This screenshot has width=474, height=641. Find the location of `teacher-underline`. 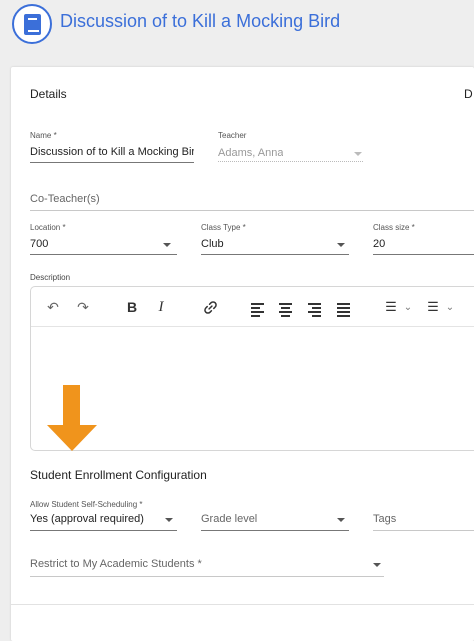

teacher-underline is located at coordinates (290, 161).